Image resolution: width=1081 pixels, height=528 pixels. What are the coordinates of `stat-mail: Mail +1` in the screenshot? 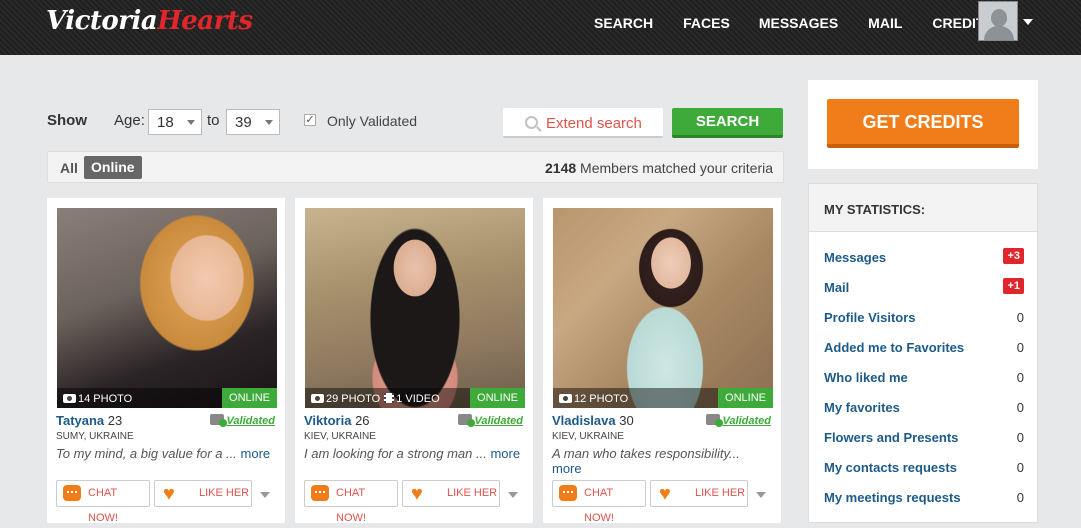 It's located at (924, 289).